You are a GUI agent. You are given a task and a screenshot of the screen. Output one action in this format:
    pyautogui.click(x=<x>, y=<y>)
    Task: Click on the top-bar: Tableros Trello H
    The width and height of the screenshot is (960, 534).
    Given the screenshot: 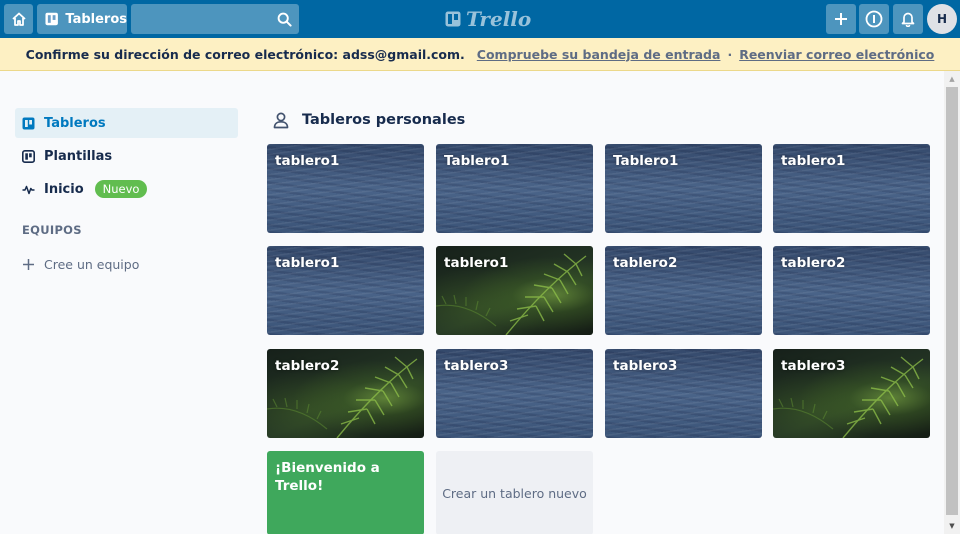 What is the action you would take?
    pyautogui.click(x=480, y=19)
    